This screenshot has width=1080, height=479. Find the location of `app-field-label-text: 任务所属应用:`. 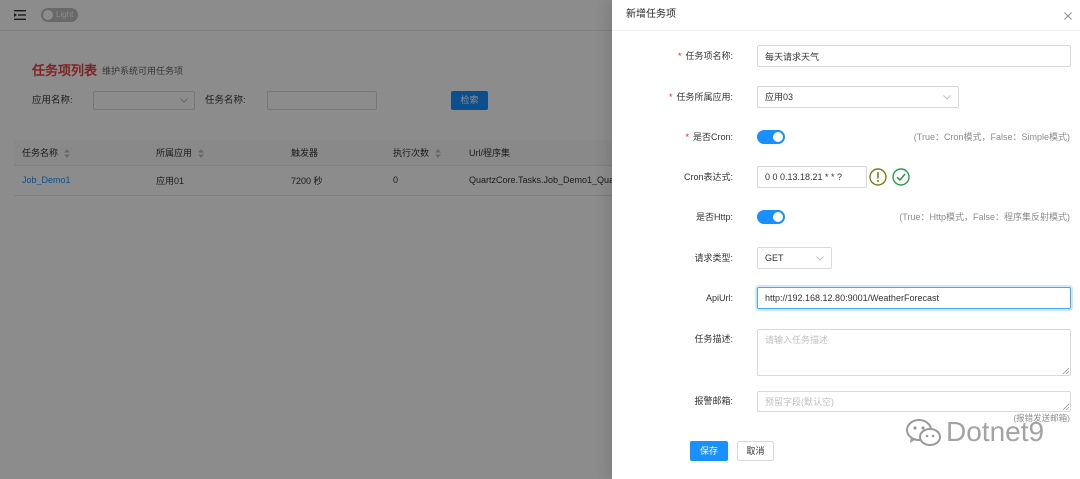

app-field-label-text: 任务所属应用: is located at coordinates (704, 97).